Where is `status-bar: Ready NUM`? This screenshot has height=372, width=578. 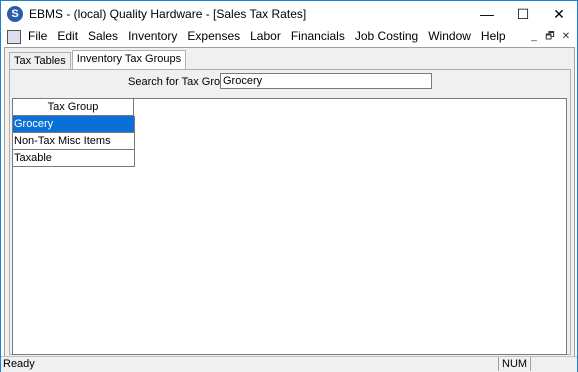 status-bar: Ready NUM is located at coordinates (289, 364).